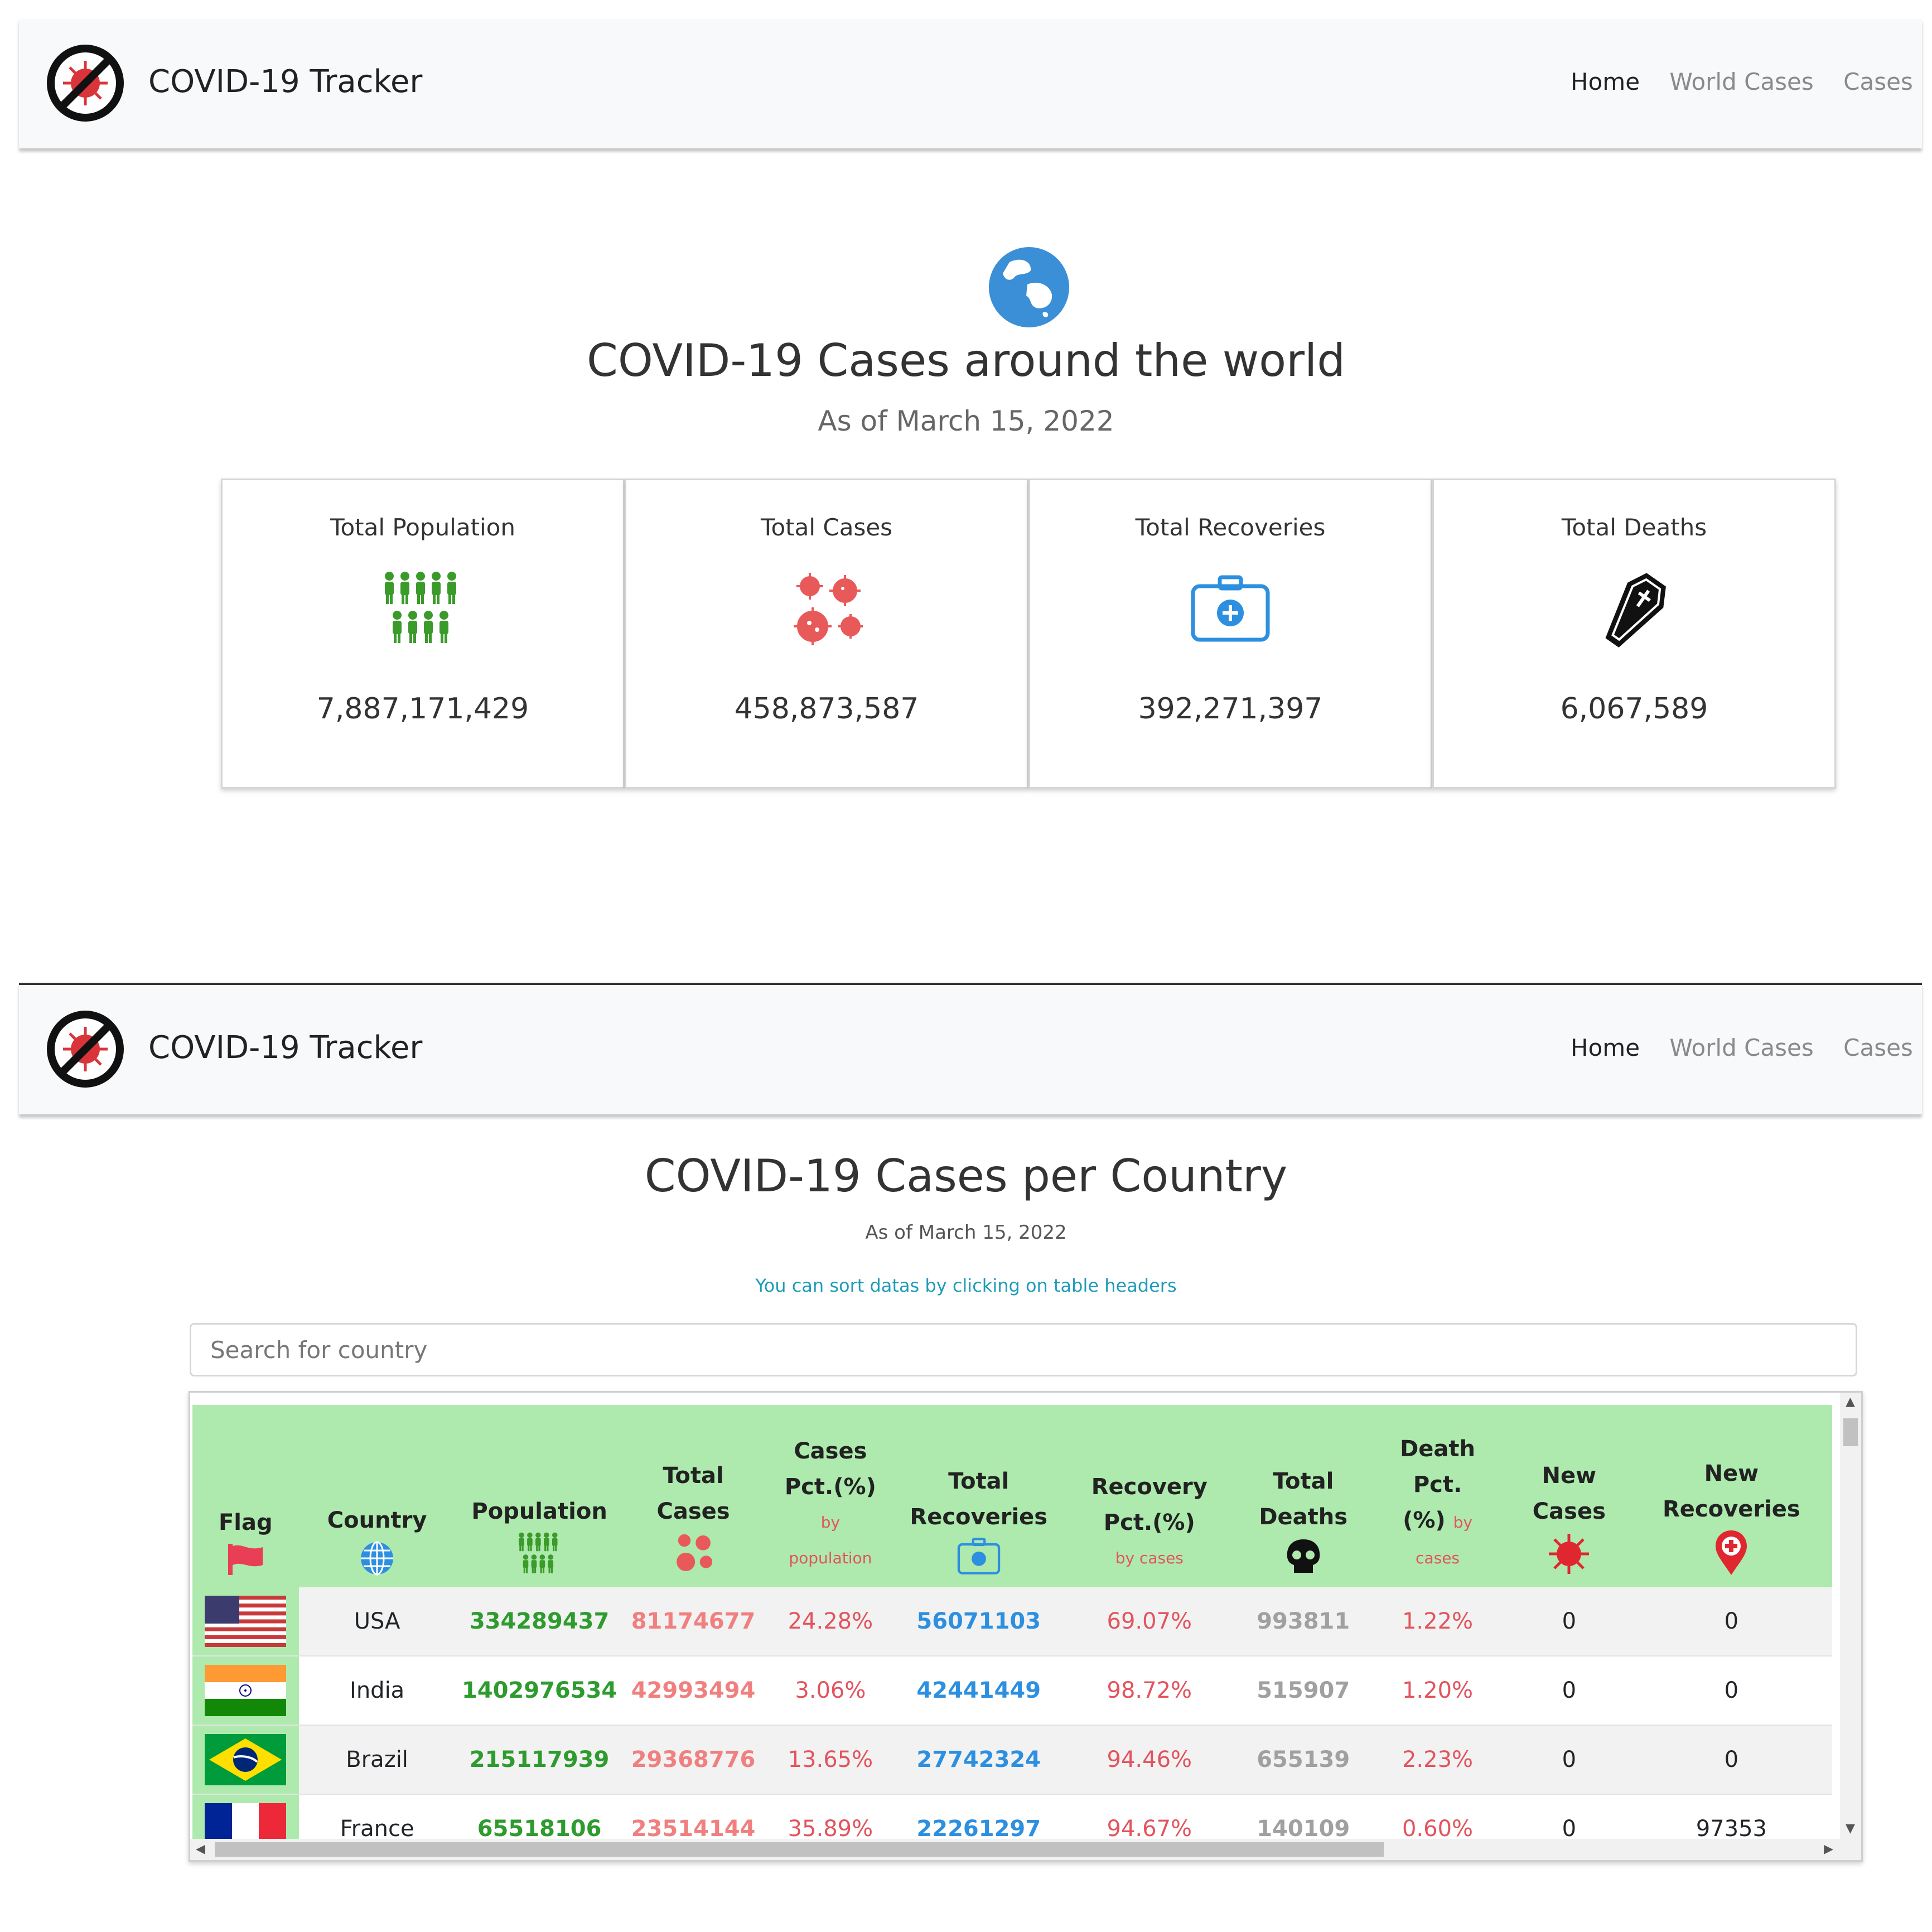 Image resolution: width=1932 pixels, height=1932 pixels. I want to click on card-total-cases: Total Cases 458,873,587, so click(826, 634).